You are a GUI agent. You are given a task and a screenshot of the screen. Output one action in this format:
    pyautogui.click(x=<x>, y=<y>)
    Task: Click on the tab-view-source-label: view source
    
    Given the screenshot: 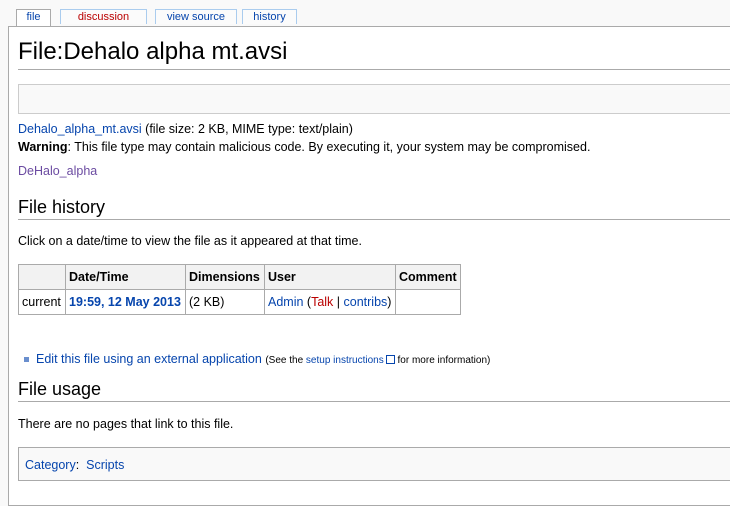 What is the action you would take?
    pyautogui.click(x=196, y=17)
    